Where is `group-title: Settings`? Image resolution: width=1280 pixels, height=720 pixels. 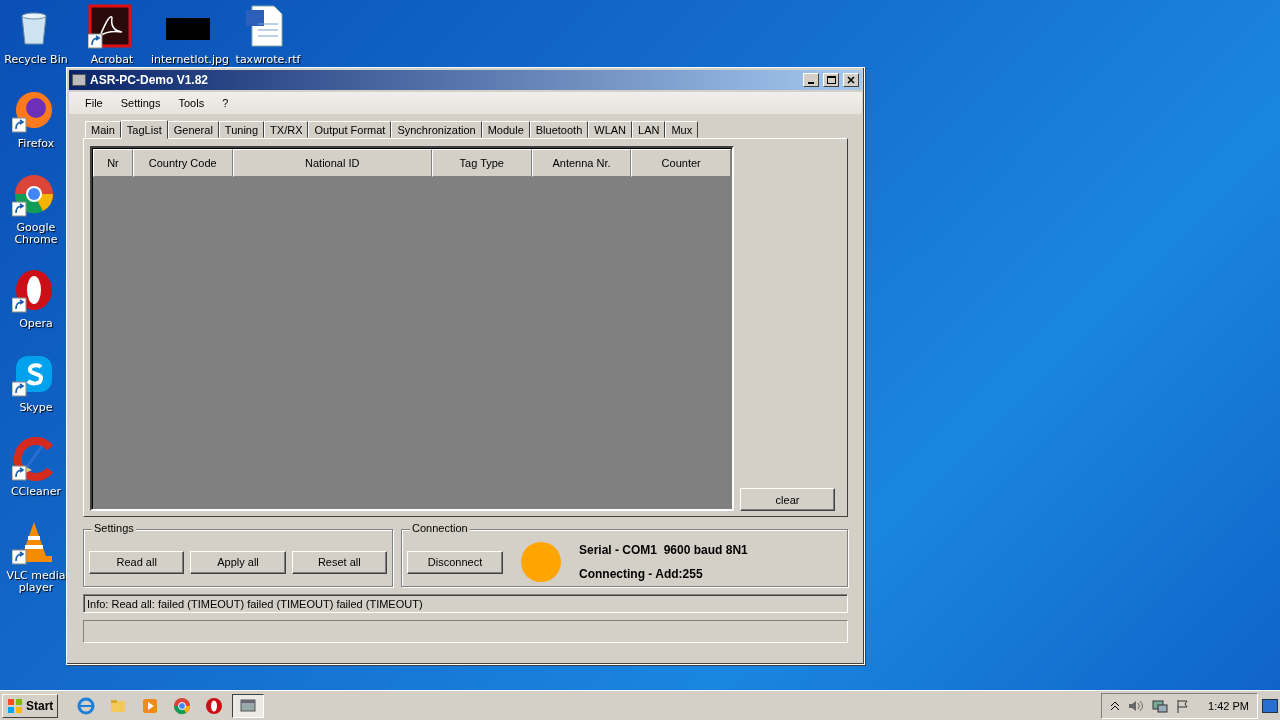
group-title: Settings is located at coordinates (114, 528).